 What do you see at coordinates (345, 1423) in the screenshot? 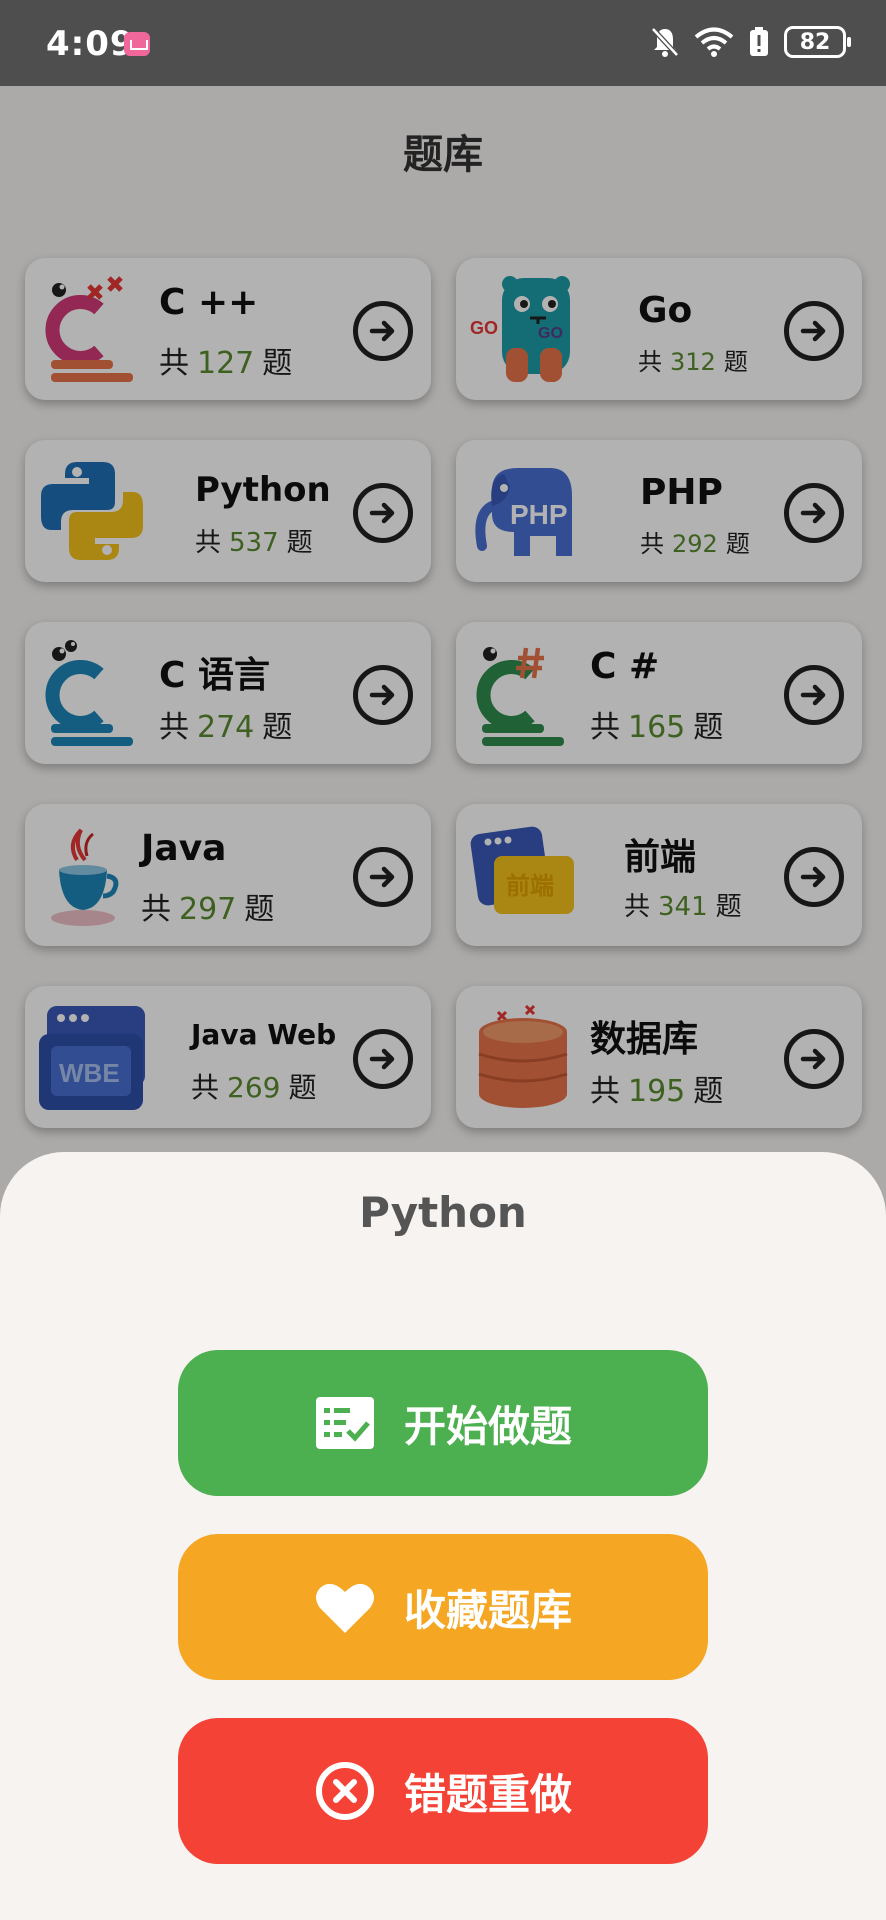
I see `checklist-icon` at bounding box center [345, 1423].